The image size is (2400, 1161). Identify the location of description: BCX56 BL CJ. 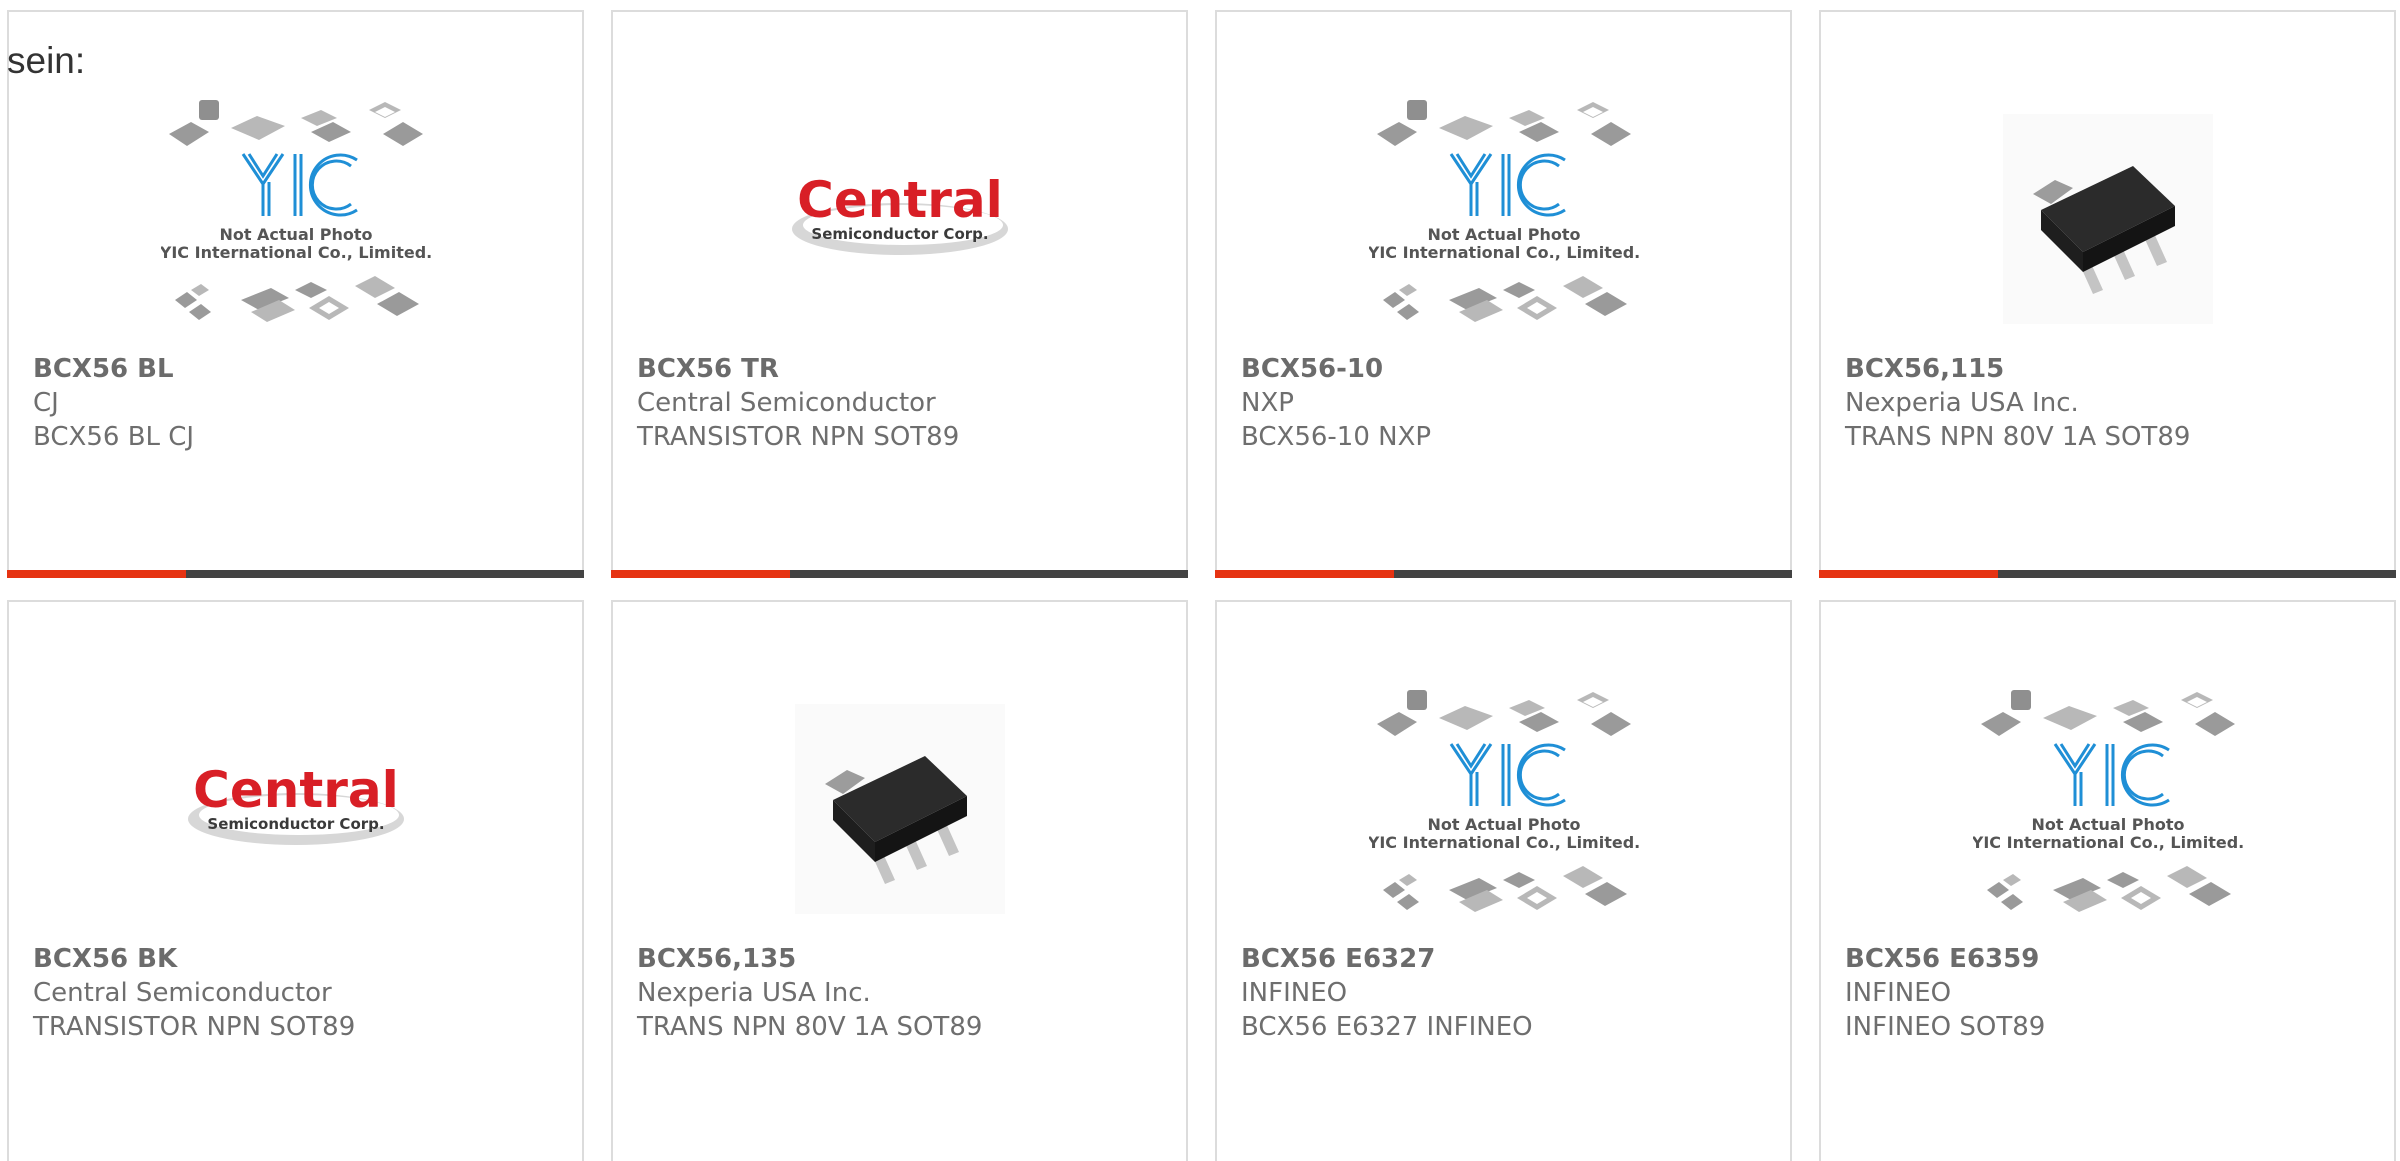
(114, 437).